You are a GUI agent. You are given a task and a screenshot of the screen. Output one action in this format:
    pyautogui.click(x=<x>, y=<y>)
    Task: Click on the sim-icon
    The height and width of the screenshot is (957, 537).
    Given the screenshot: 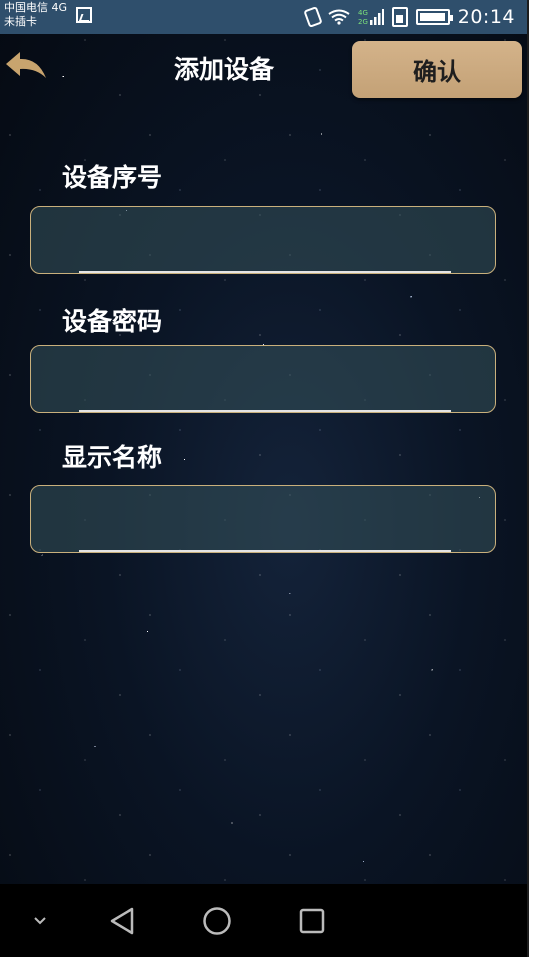 What is the action you would take?
    pyautogui.click(x=399, y=17)
    